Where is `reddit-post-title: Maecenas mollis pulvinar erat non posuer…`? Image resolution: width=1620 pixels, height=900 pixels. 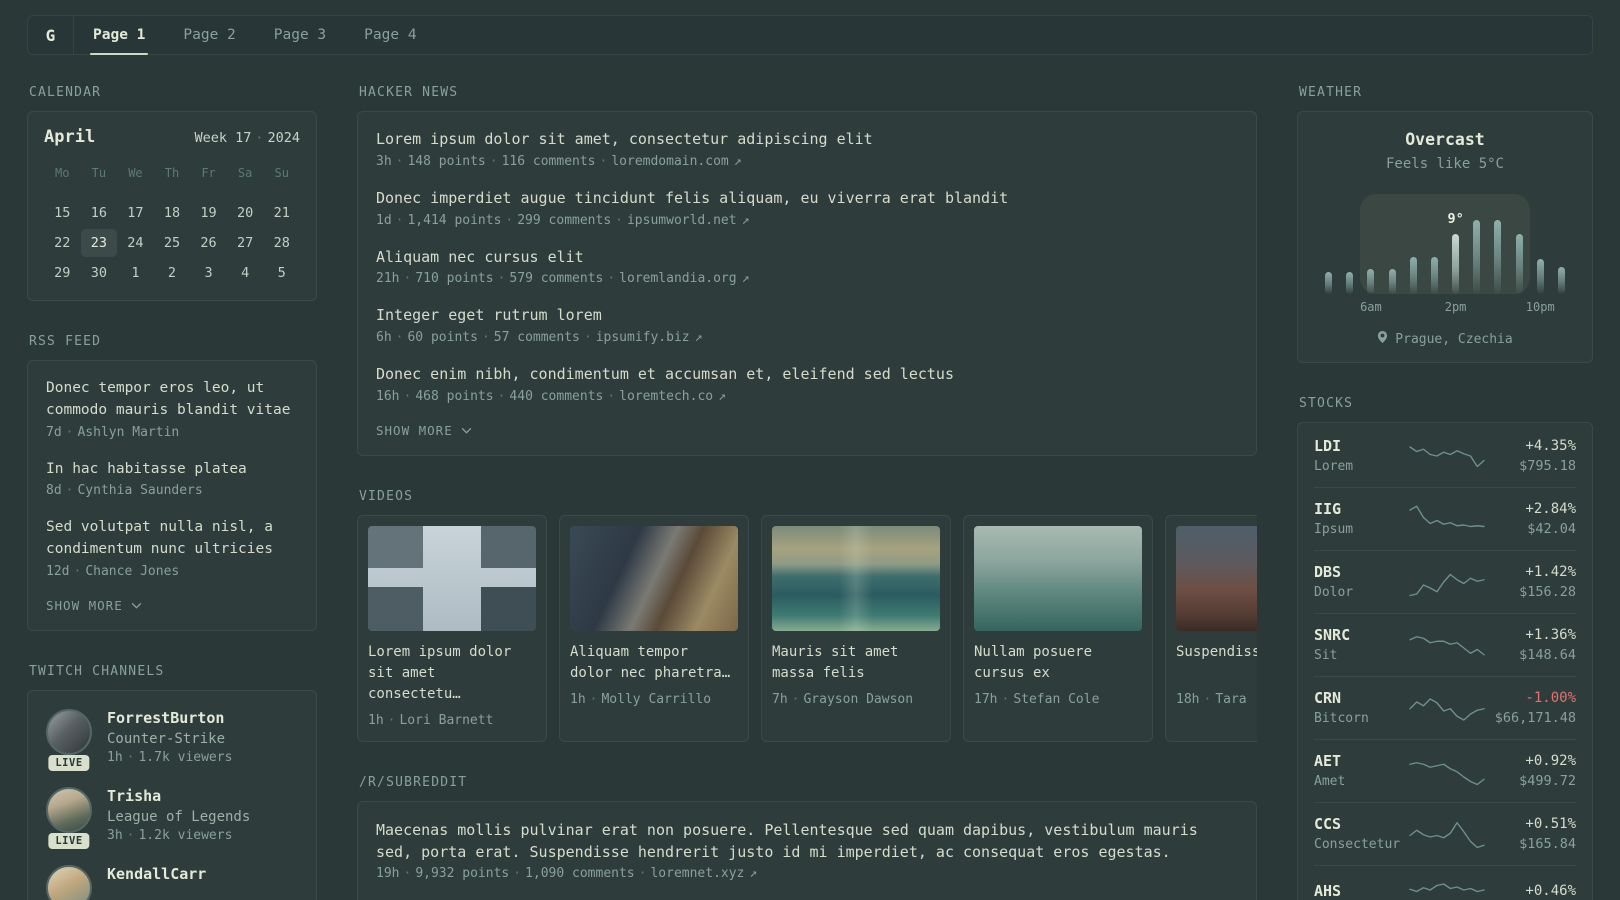 reddit-post-title: Maecenas mollis pulvinar erat non posuer… is located at coordinates (807, 842).